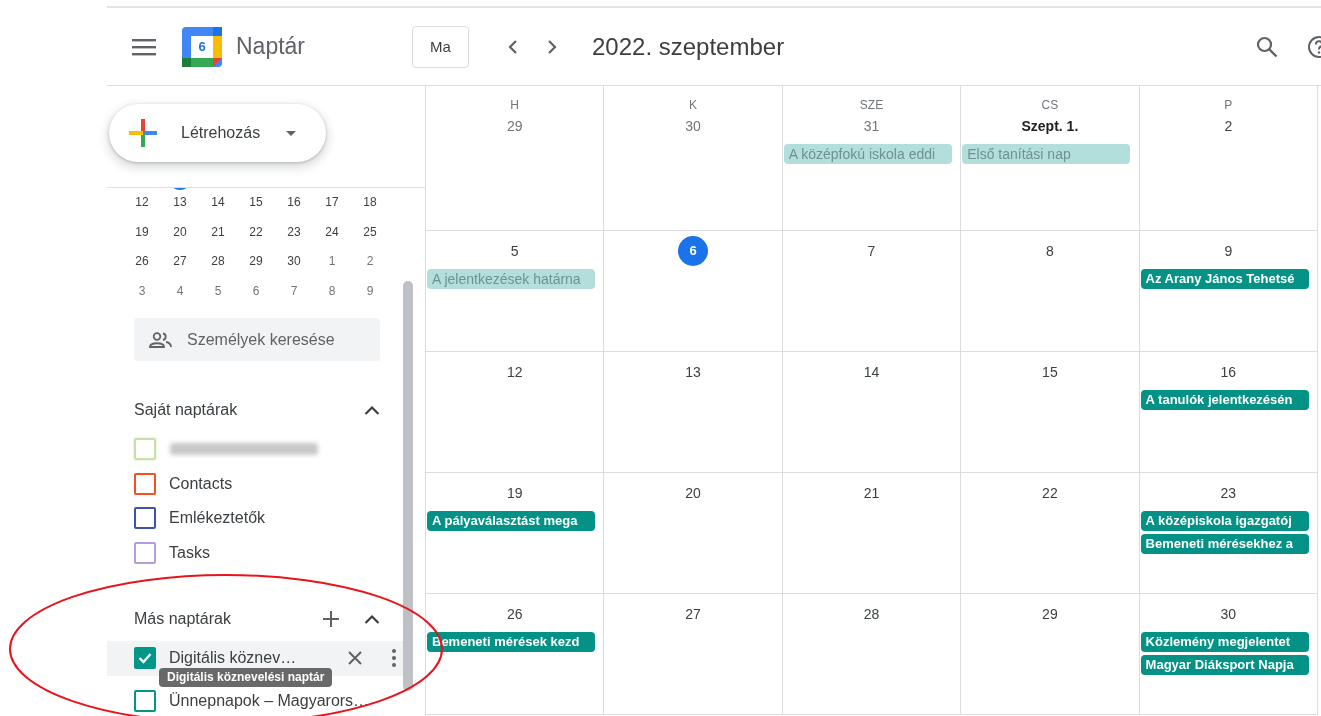 The width and height of the screenshot is (1321, 716). What do you see at coordinates (871, 105) in the screenshot?
I see `weekday-label: SZE` at bounding box center [871, 105].